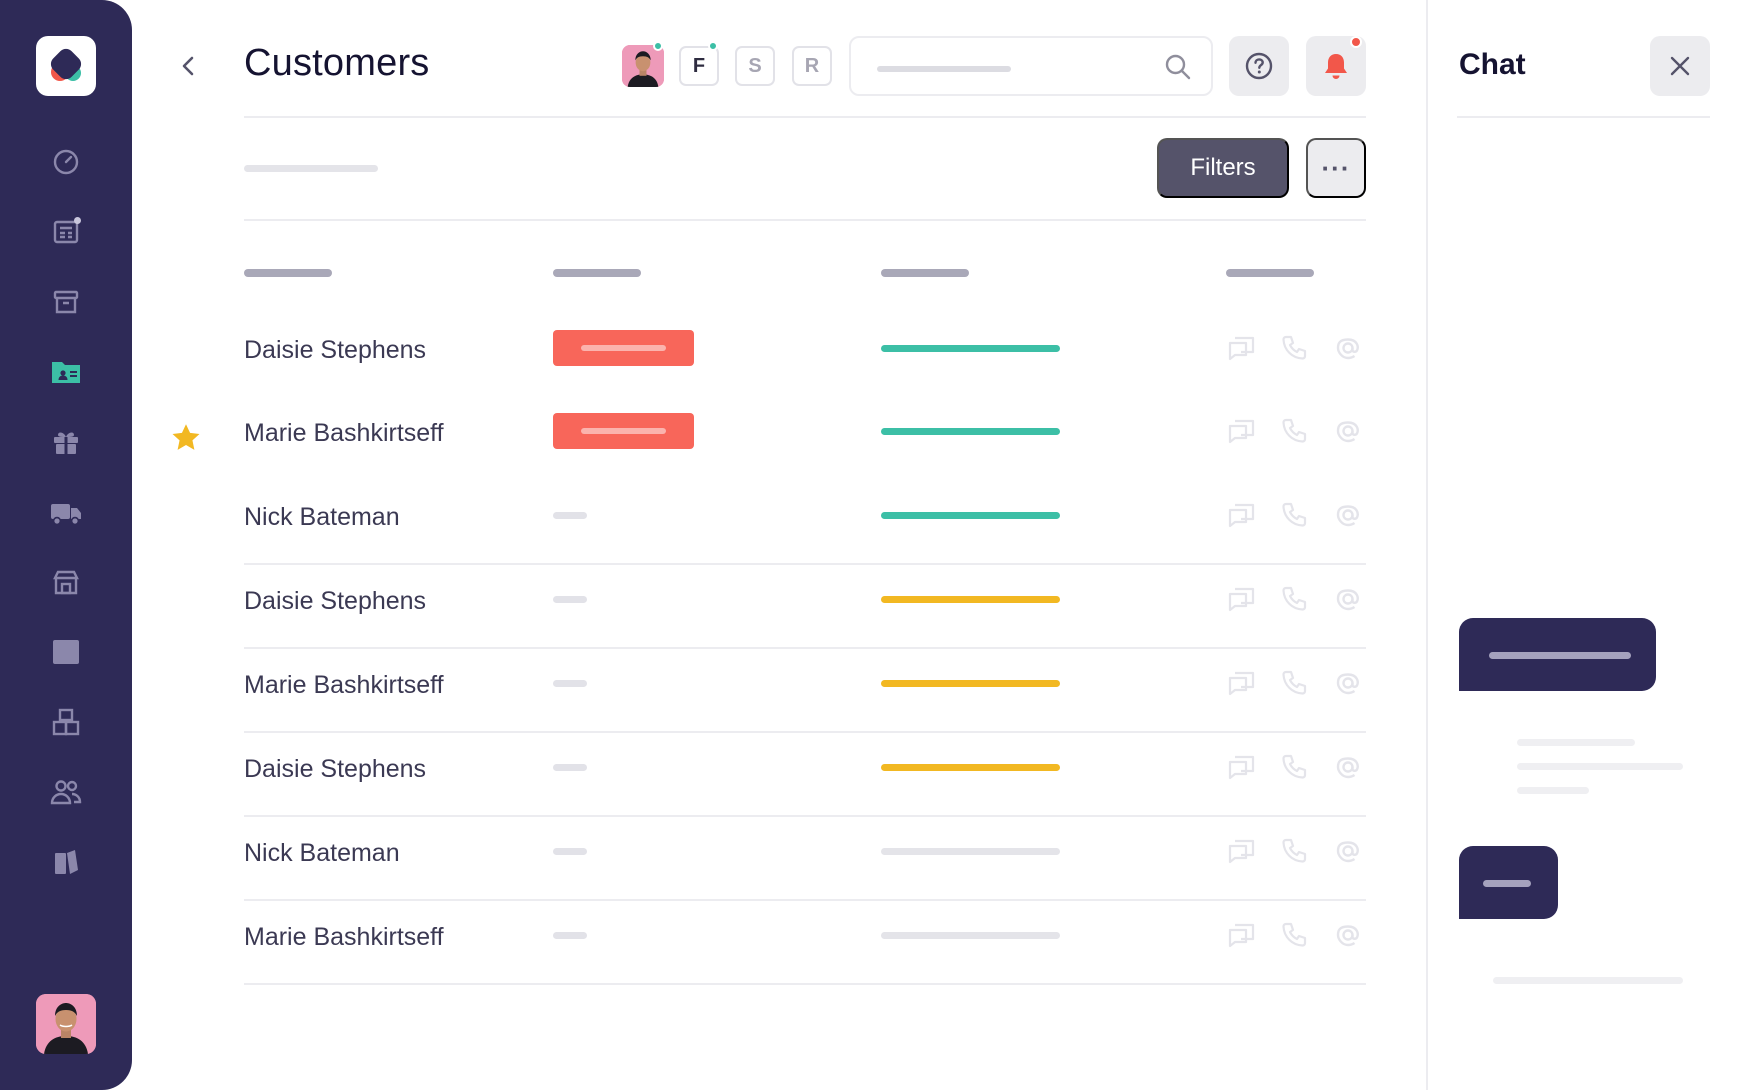  I want to click on collaborator-r: R, so click(812, 66).